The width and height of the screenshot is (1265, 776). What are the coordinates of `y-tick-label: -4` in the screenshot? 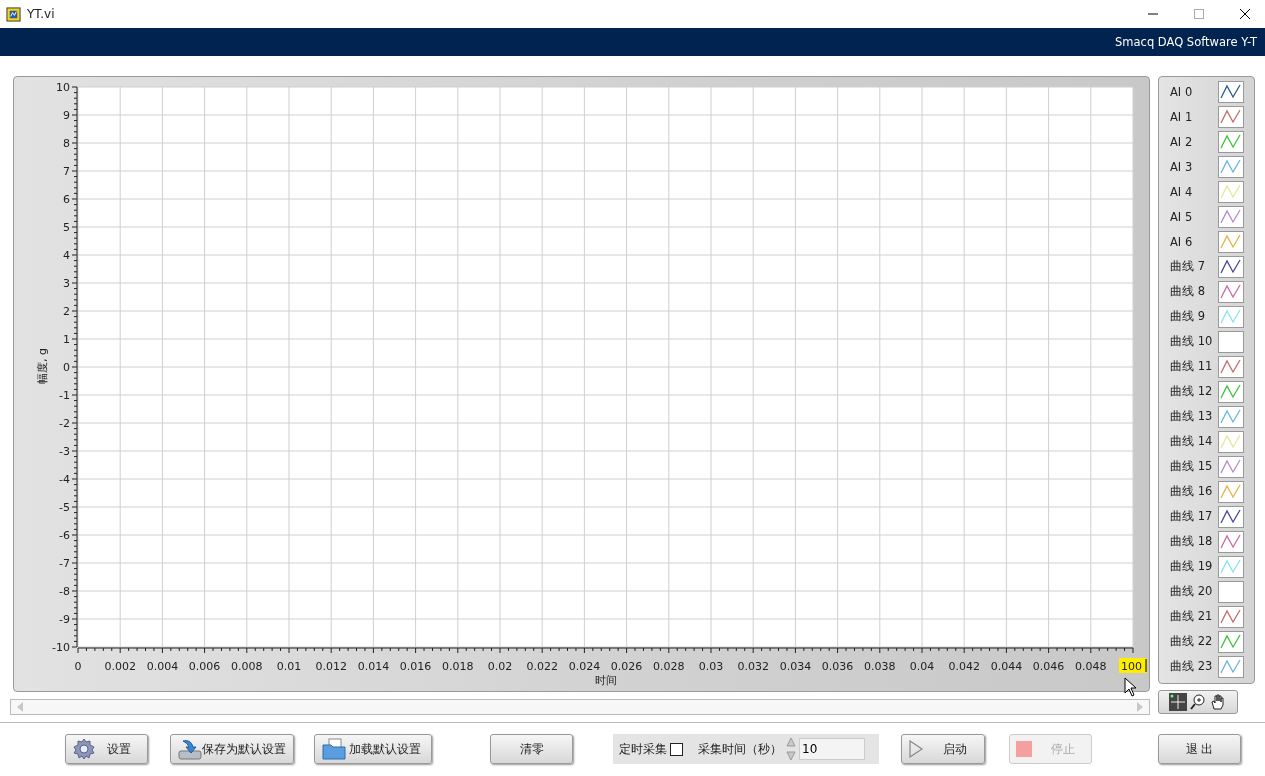 It's located at (64, 479).